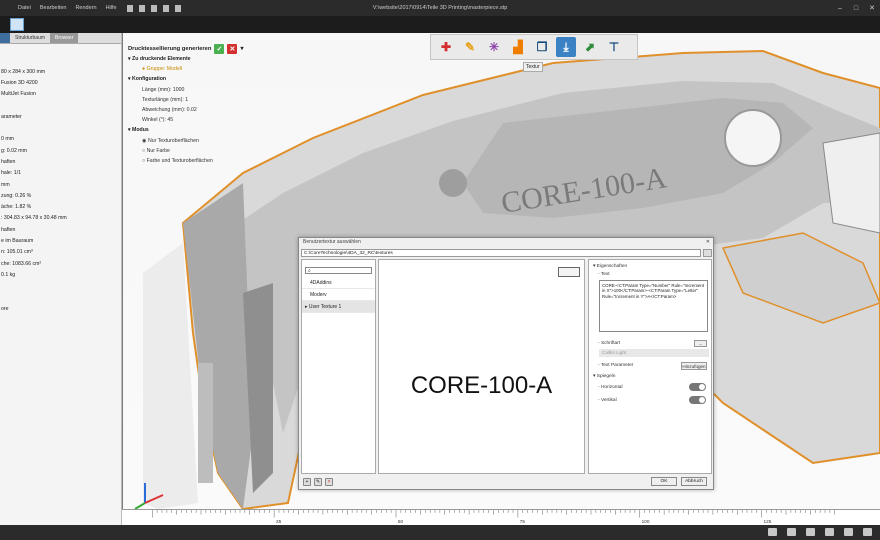 This screenshot has height=540, width=880. I want to click on vertical-toggle, so click(697, 400).